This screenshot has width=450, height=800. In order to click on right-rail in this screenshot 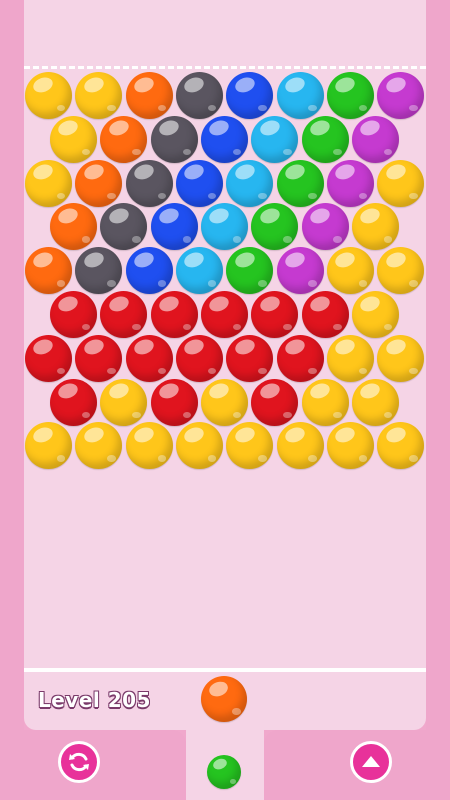, I will do `click(438, 400)`.